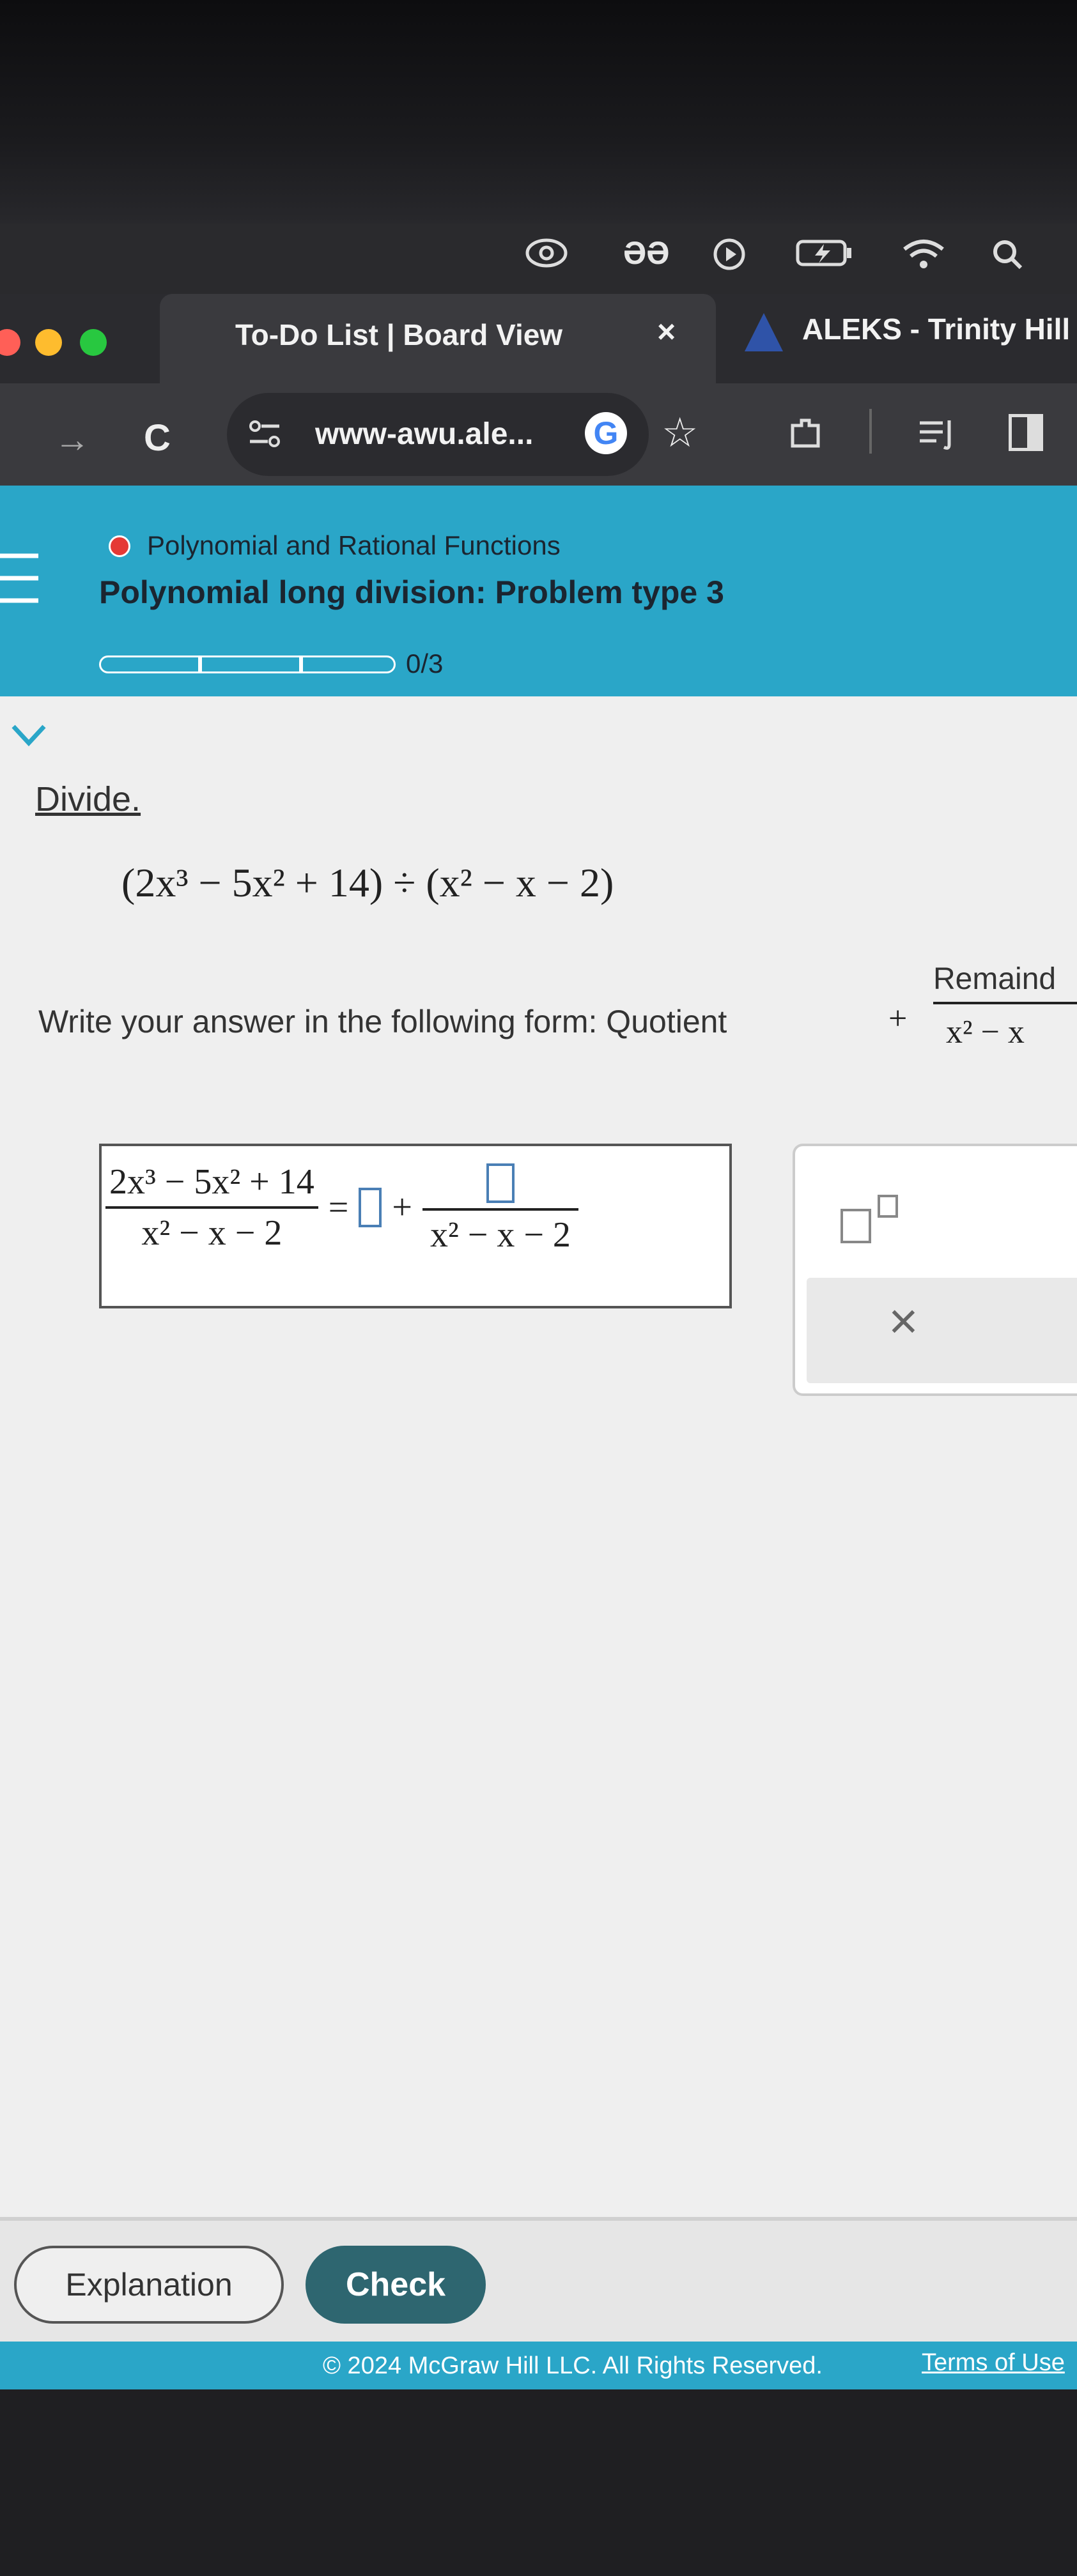 Image resolution: width=1077 pixels, height=2576 pixels. Describe the element at coordinates (396, 2285) in the screenshot. I see `check-button: Check` at that location.